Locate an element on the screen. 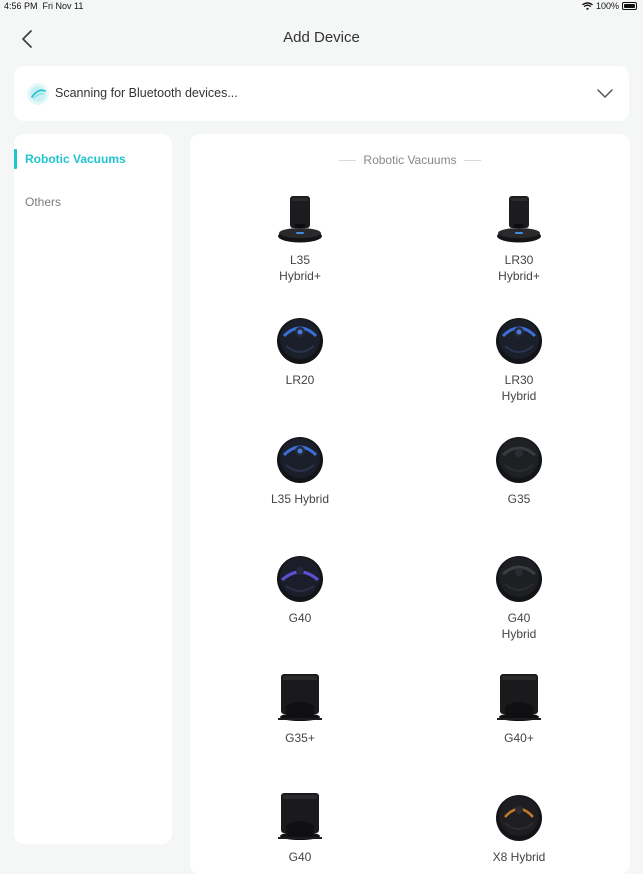 The width and height of the screenshot is (643, 874). device-lr30-hybrid-plus: LR30 Hybrid+ is located at coordinates (519, 238).